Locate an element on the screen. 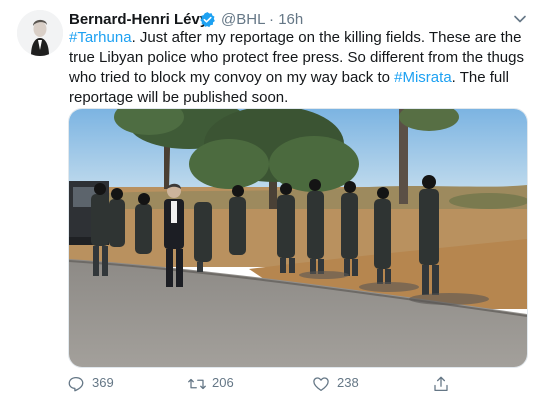  reply-count: 369 is located at coordinates (103, 382).